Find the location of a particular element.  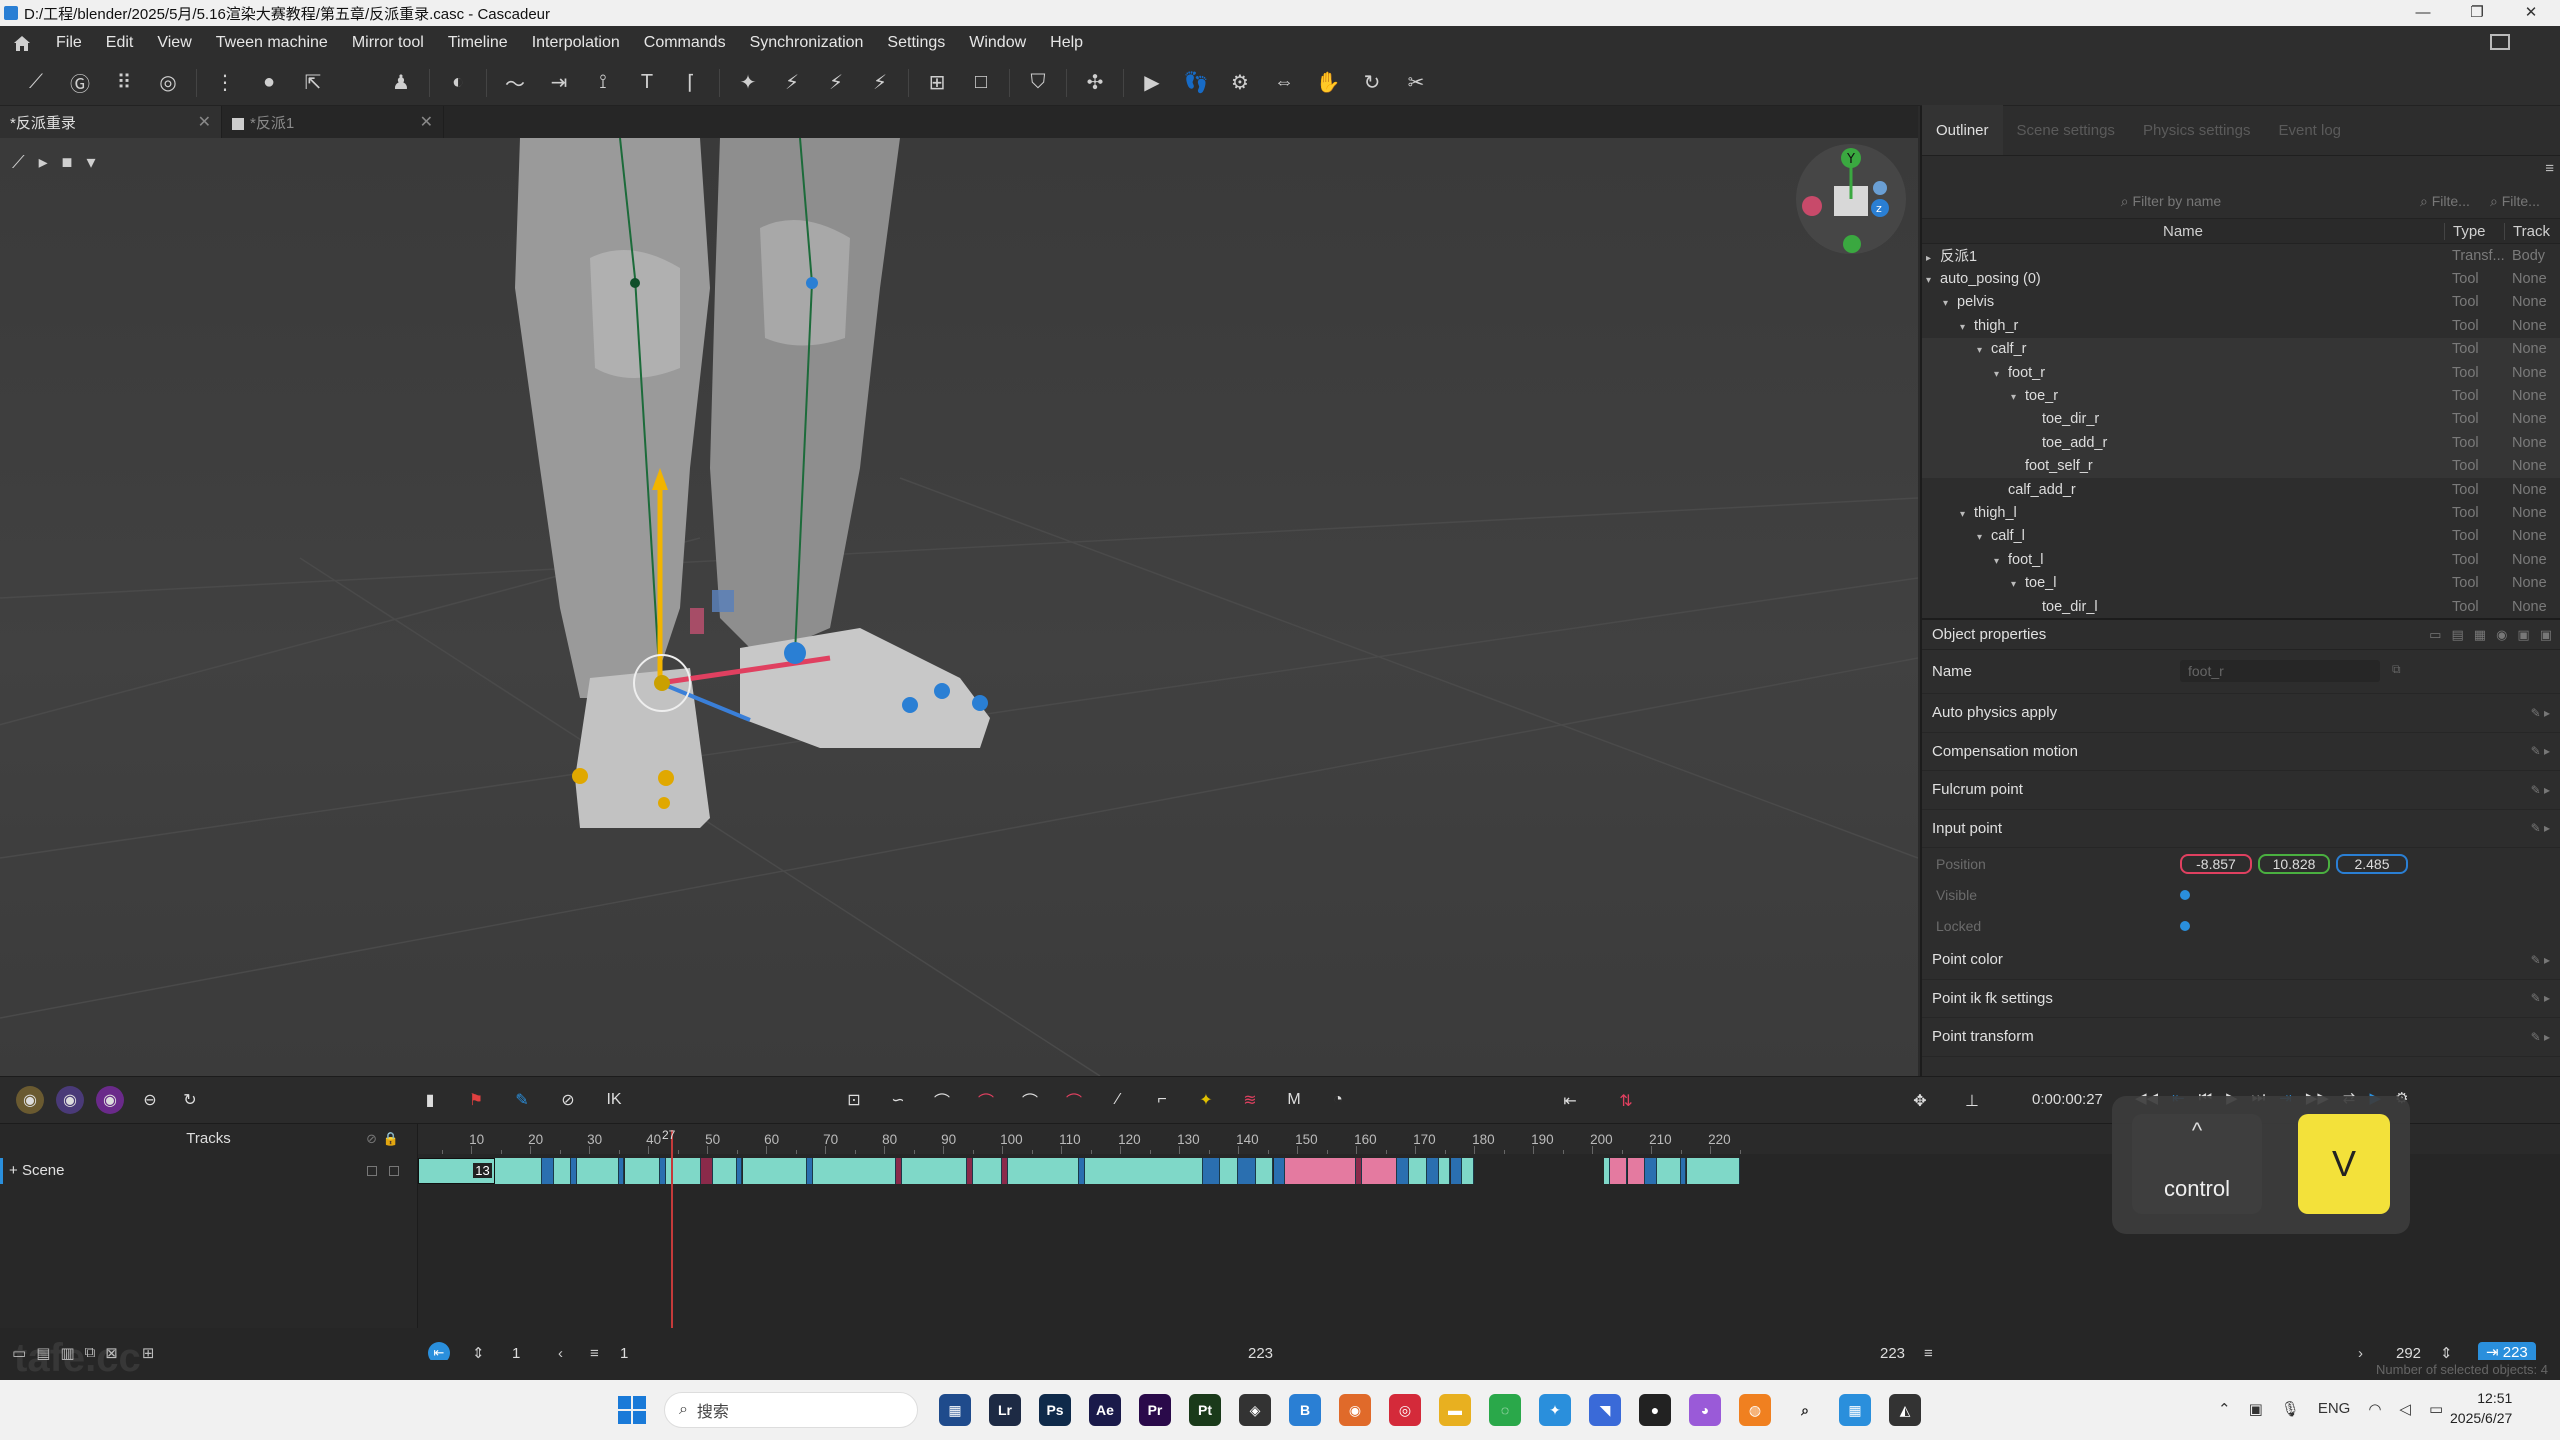

eye-icon: ◉ is located at coordinates (2501, 635).